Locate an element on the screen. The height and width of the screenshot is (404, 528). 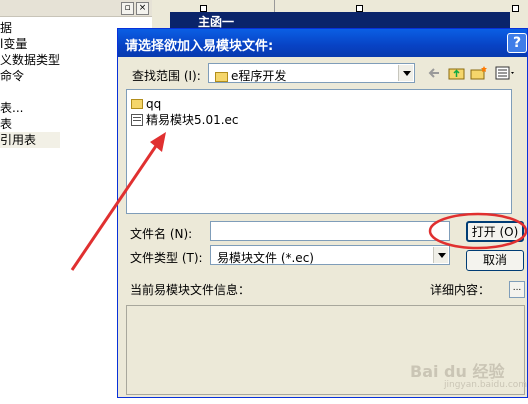
filetype-dropdown: 易模块文件 (*.ec) is located at coordinates (330, 255).